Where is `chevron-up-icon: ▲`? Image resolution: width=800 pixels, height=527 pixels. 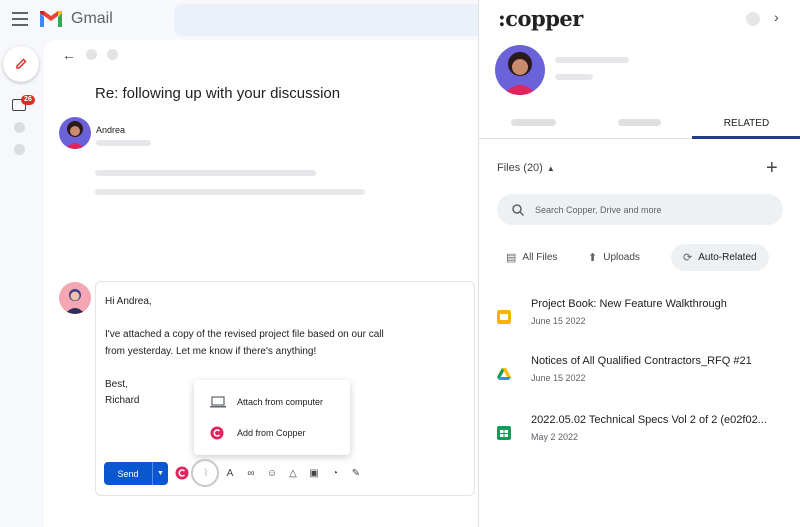 chevron-up-icon: ▲ is located at coordinates (550, 168).